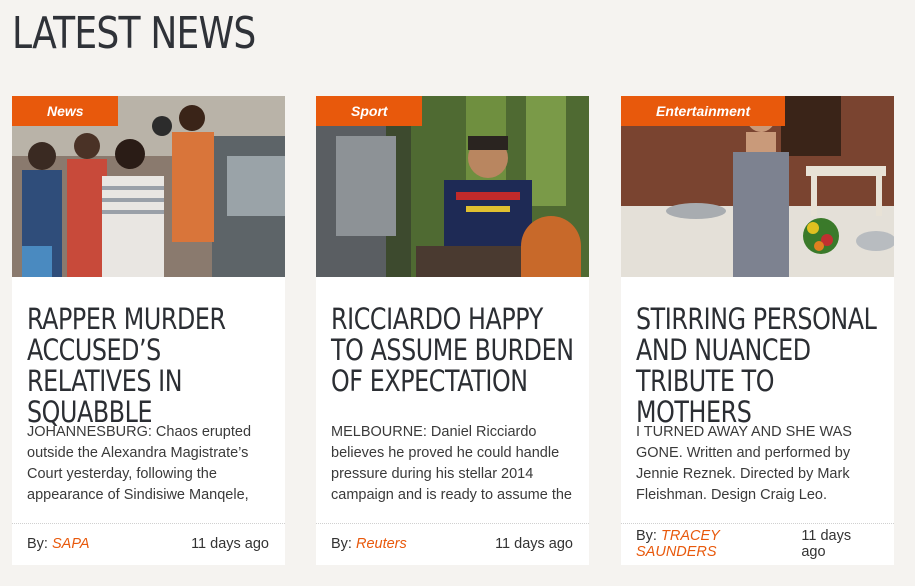 The image size is (915, 586). What do you see at coordinates (148, 186) in the screenshot?
I see `article-image: News` at bounding box center [148, 186].